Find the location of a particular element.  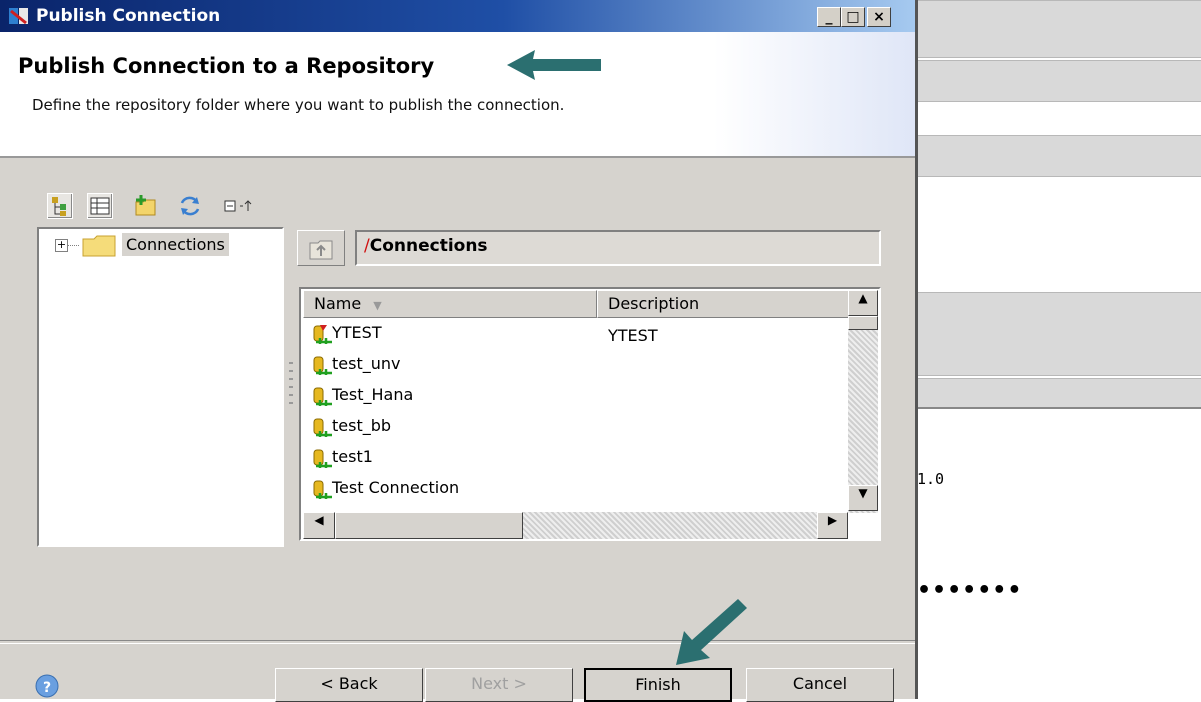

details-view-icon is located at coordinates (100, 206).